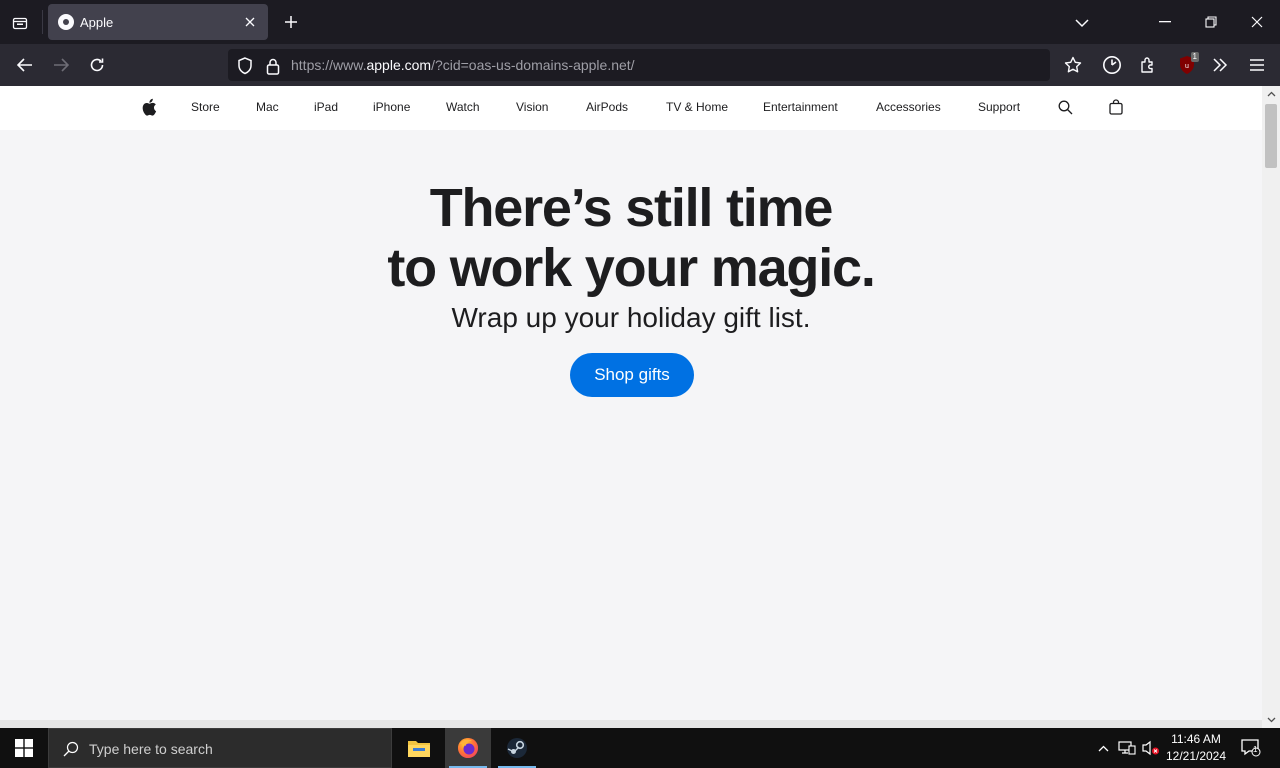 This screenshot has height=768, width=1280. I want to click on restore-icon, so click(1211, 22).